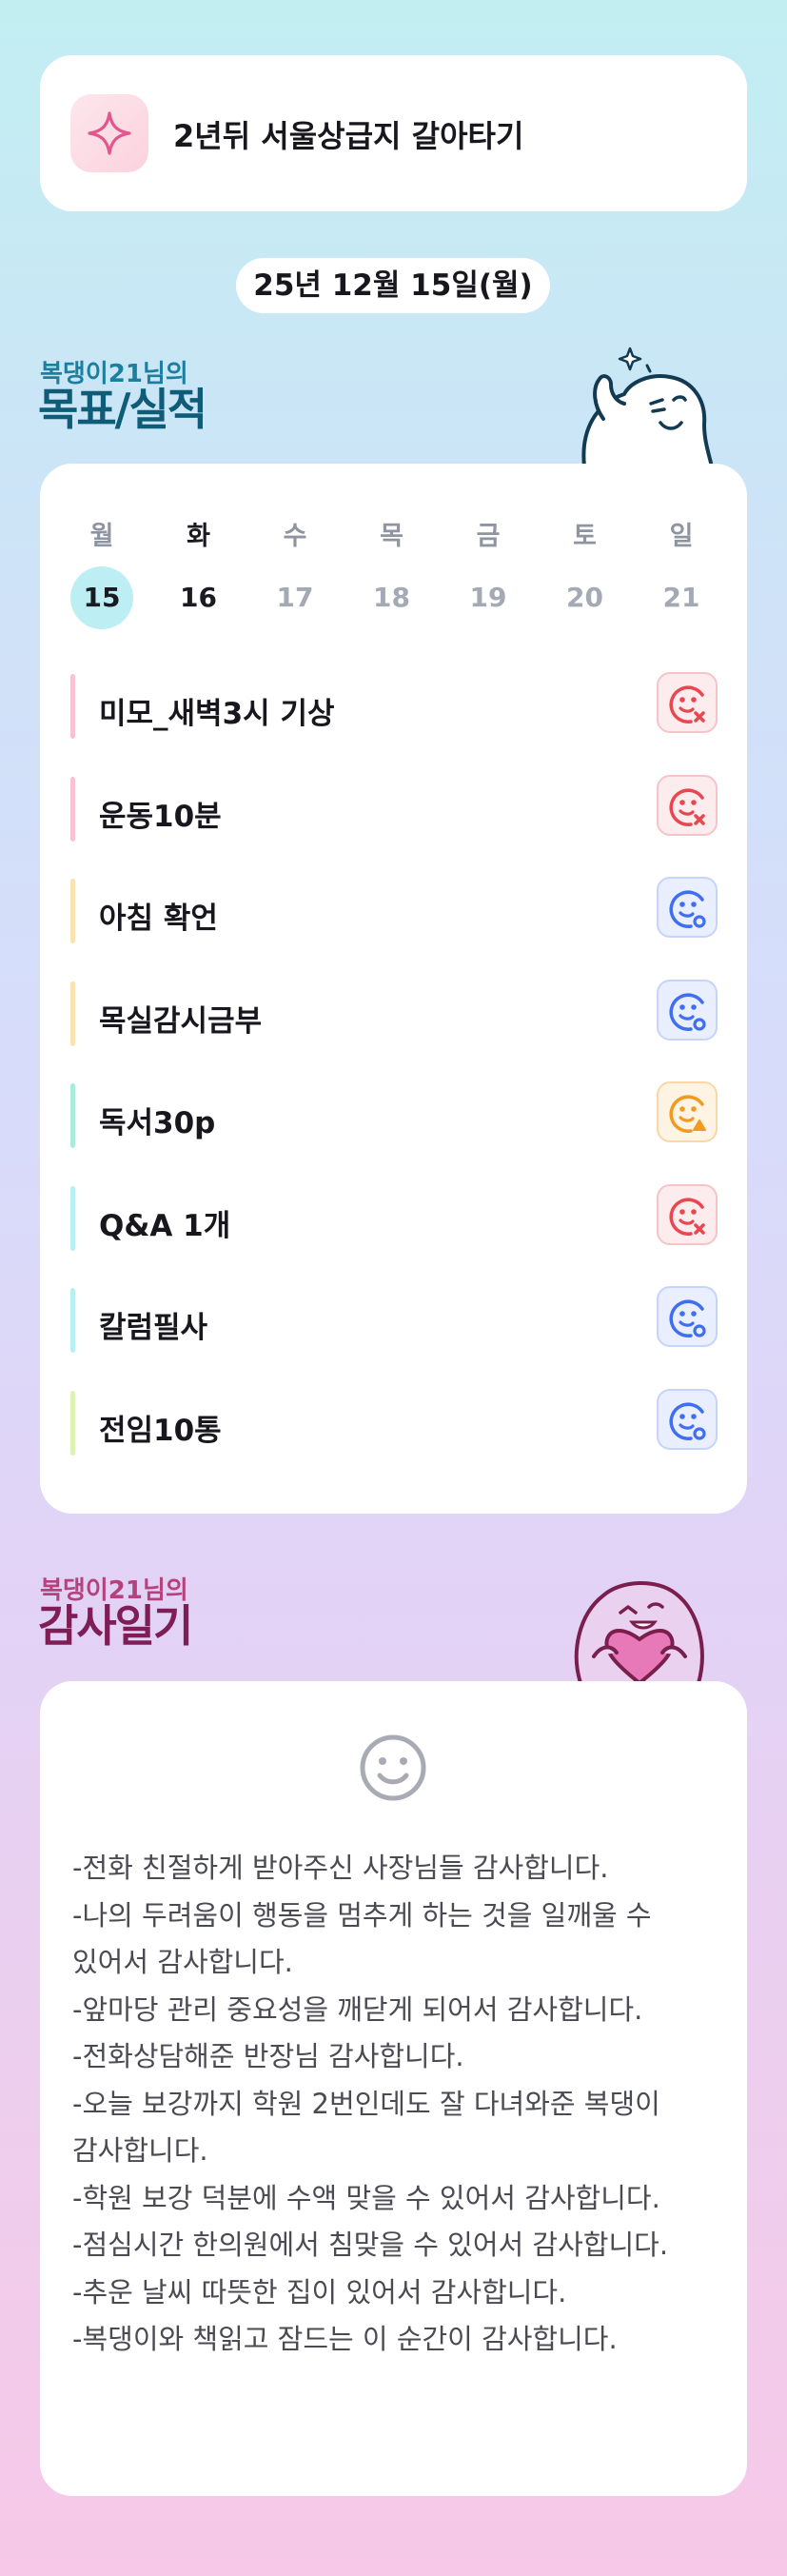 The image size is (787, 2576). Describe the element at coordinates (488, 536) in the screenshot. I see `weekday-label: 금` at that location.